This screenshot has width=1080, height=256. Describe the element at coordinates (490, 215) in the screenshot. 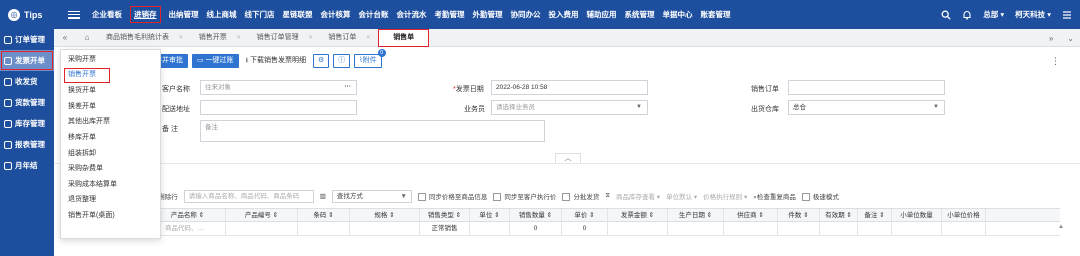

I see `table-column-header: 单位 ⇕` at that location.